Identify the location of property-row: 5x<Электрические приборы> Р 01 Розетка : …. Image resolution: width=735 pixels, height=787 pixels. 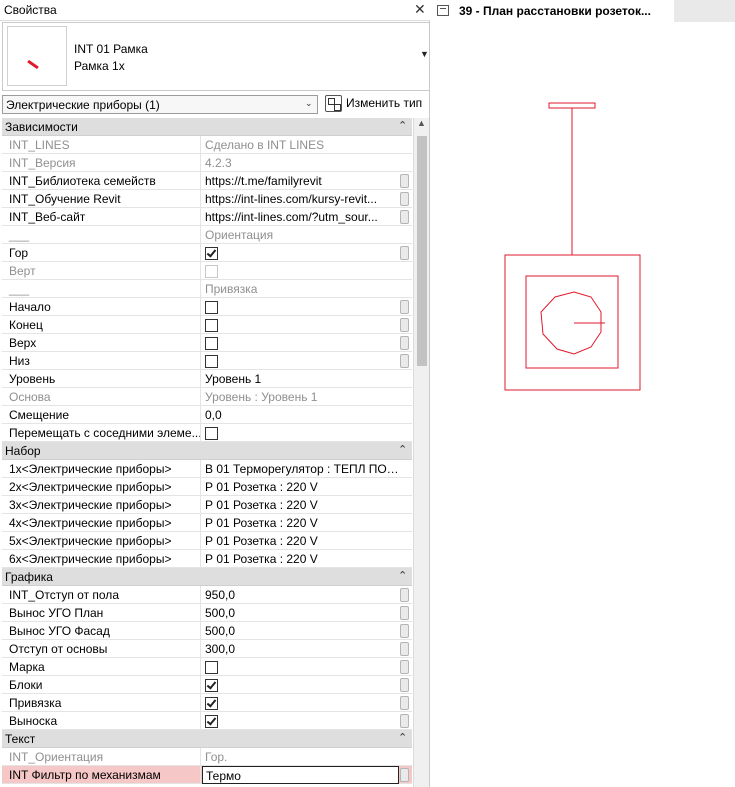
(207, 541).